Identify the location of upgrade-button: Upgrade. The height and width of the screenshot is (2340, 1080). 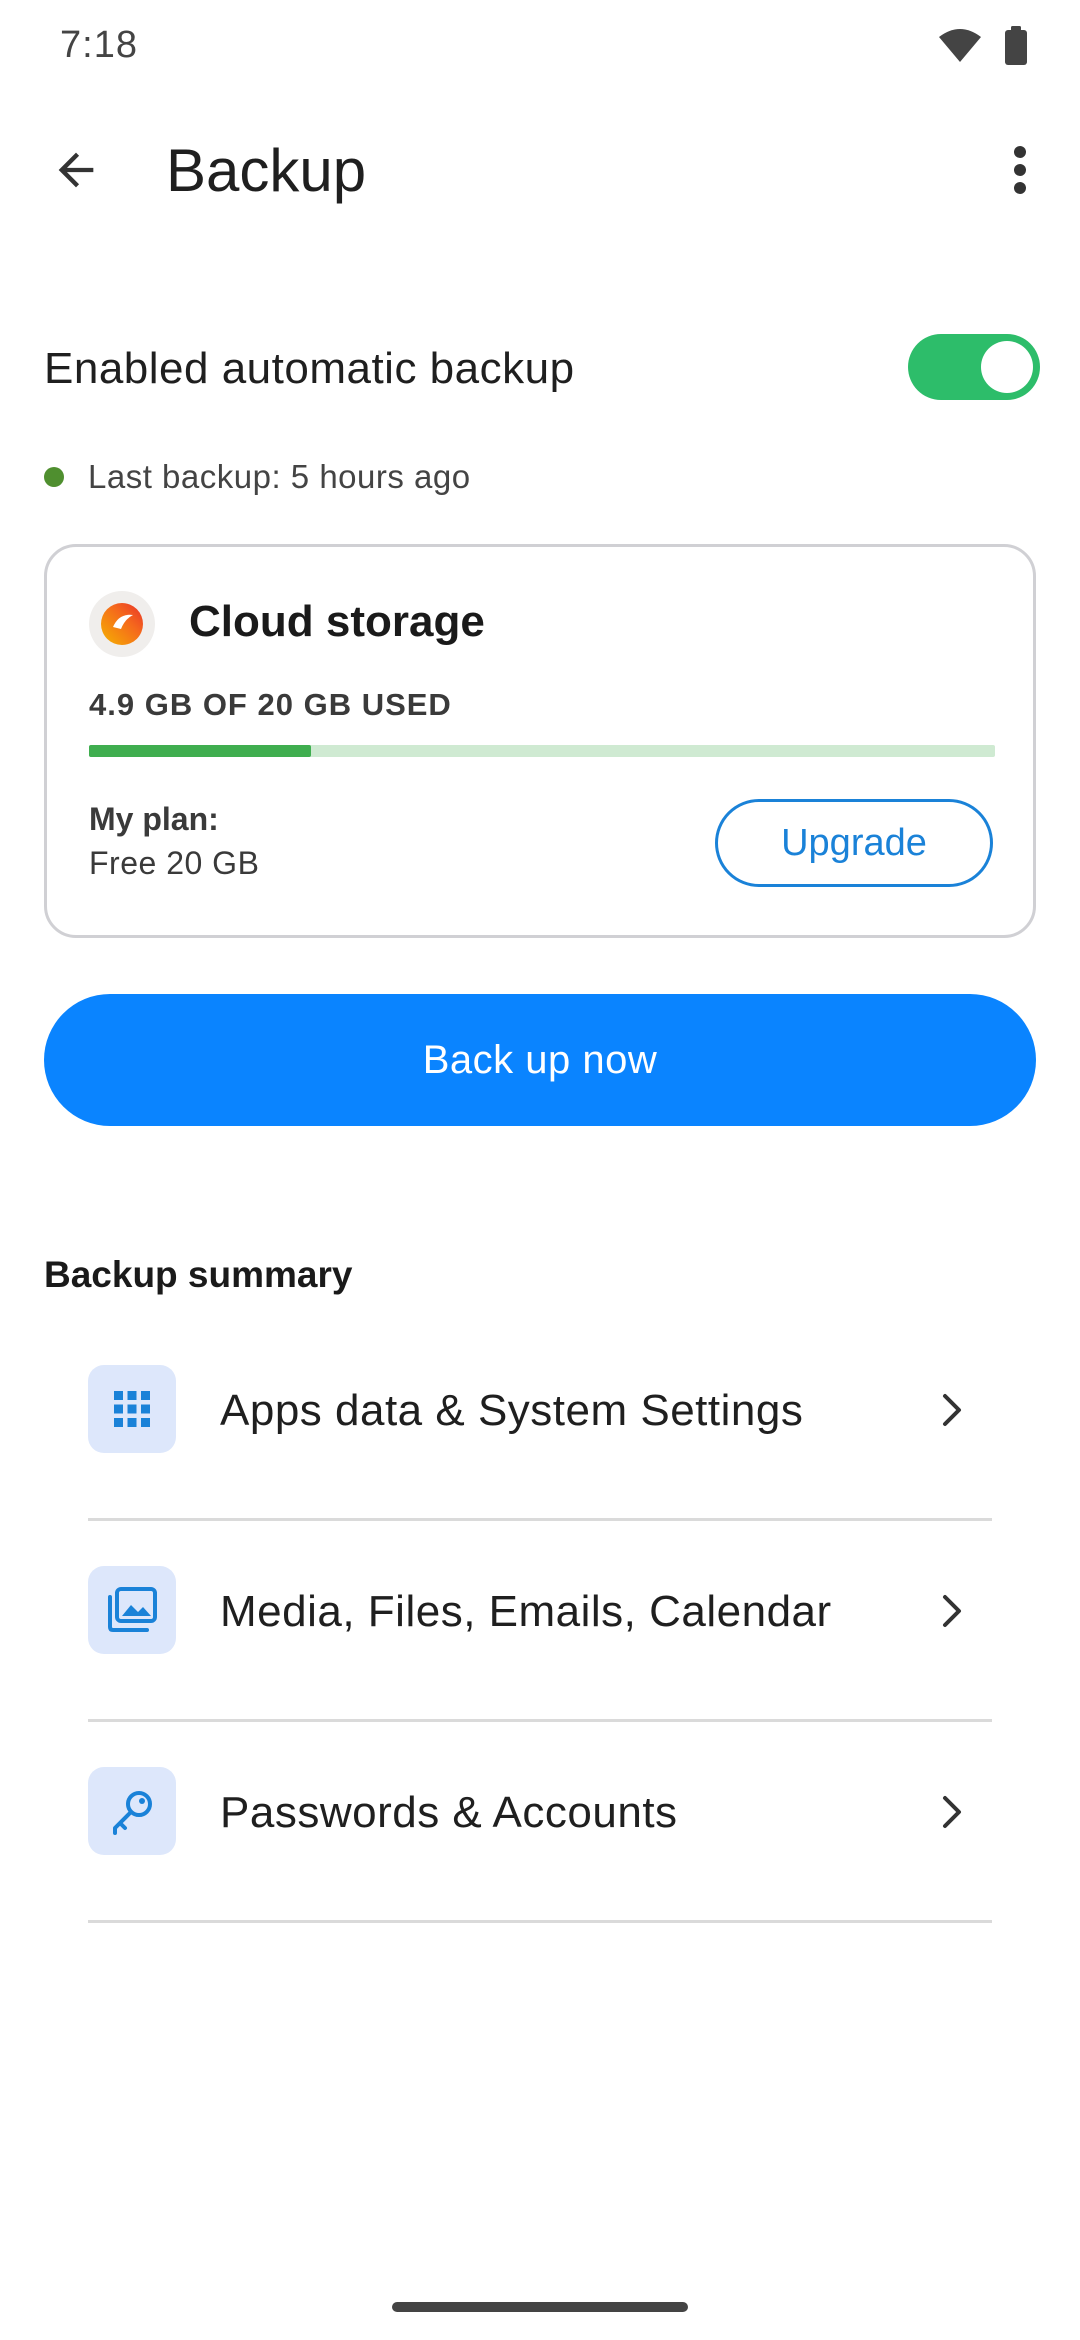
(854, 843).